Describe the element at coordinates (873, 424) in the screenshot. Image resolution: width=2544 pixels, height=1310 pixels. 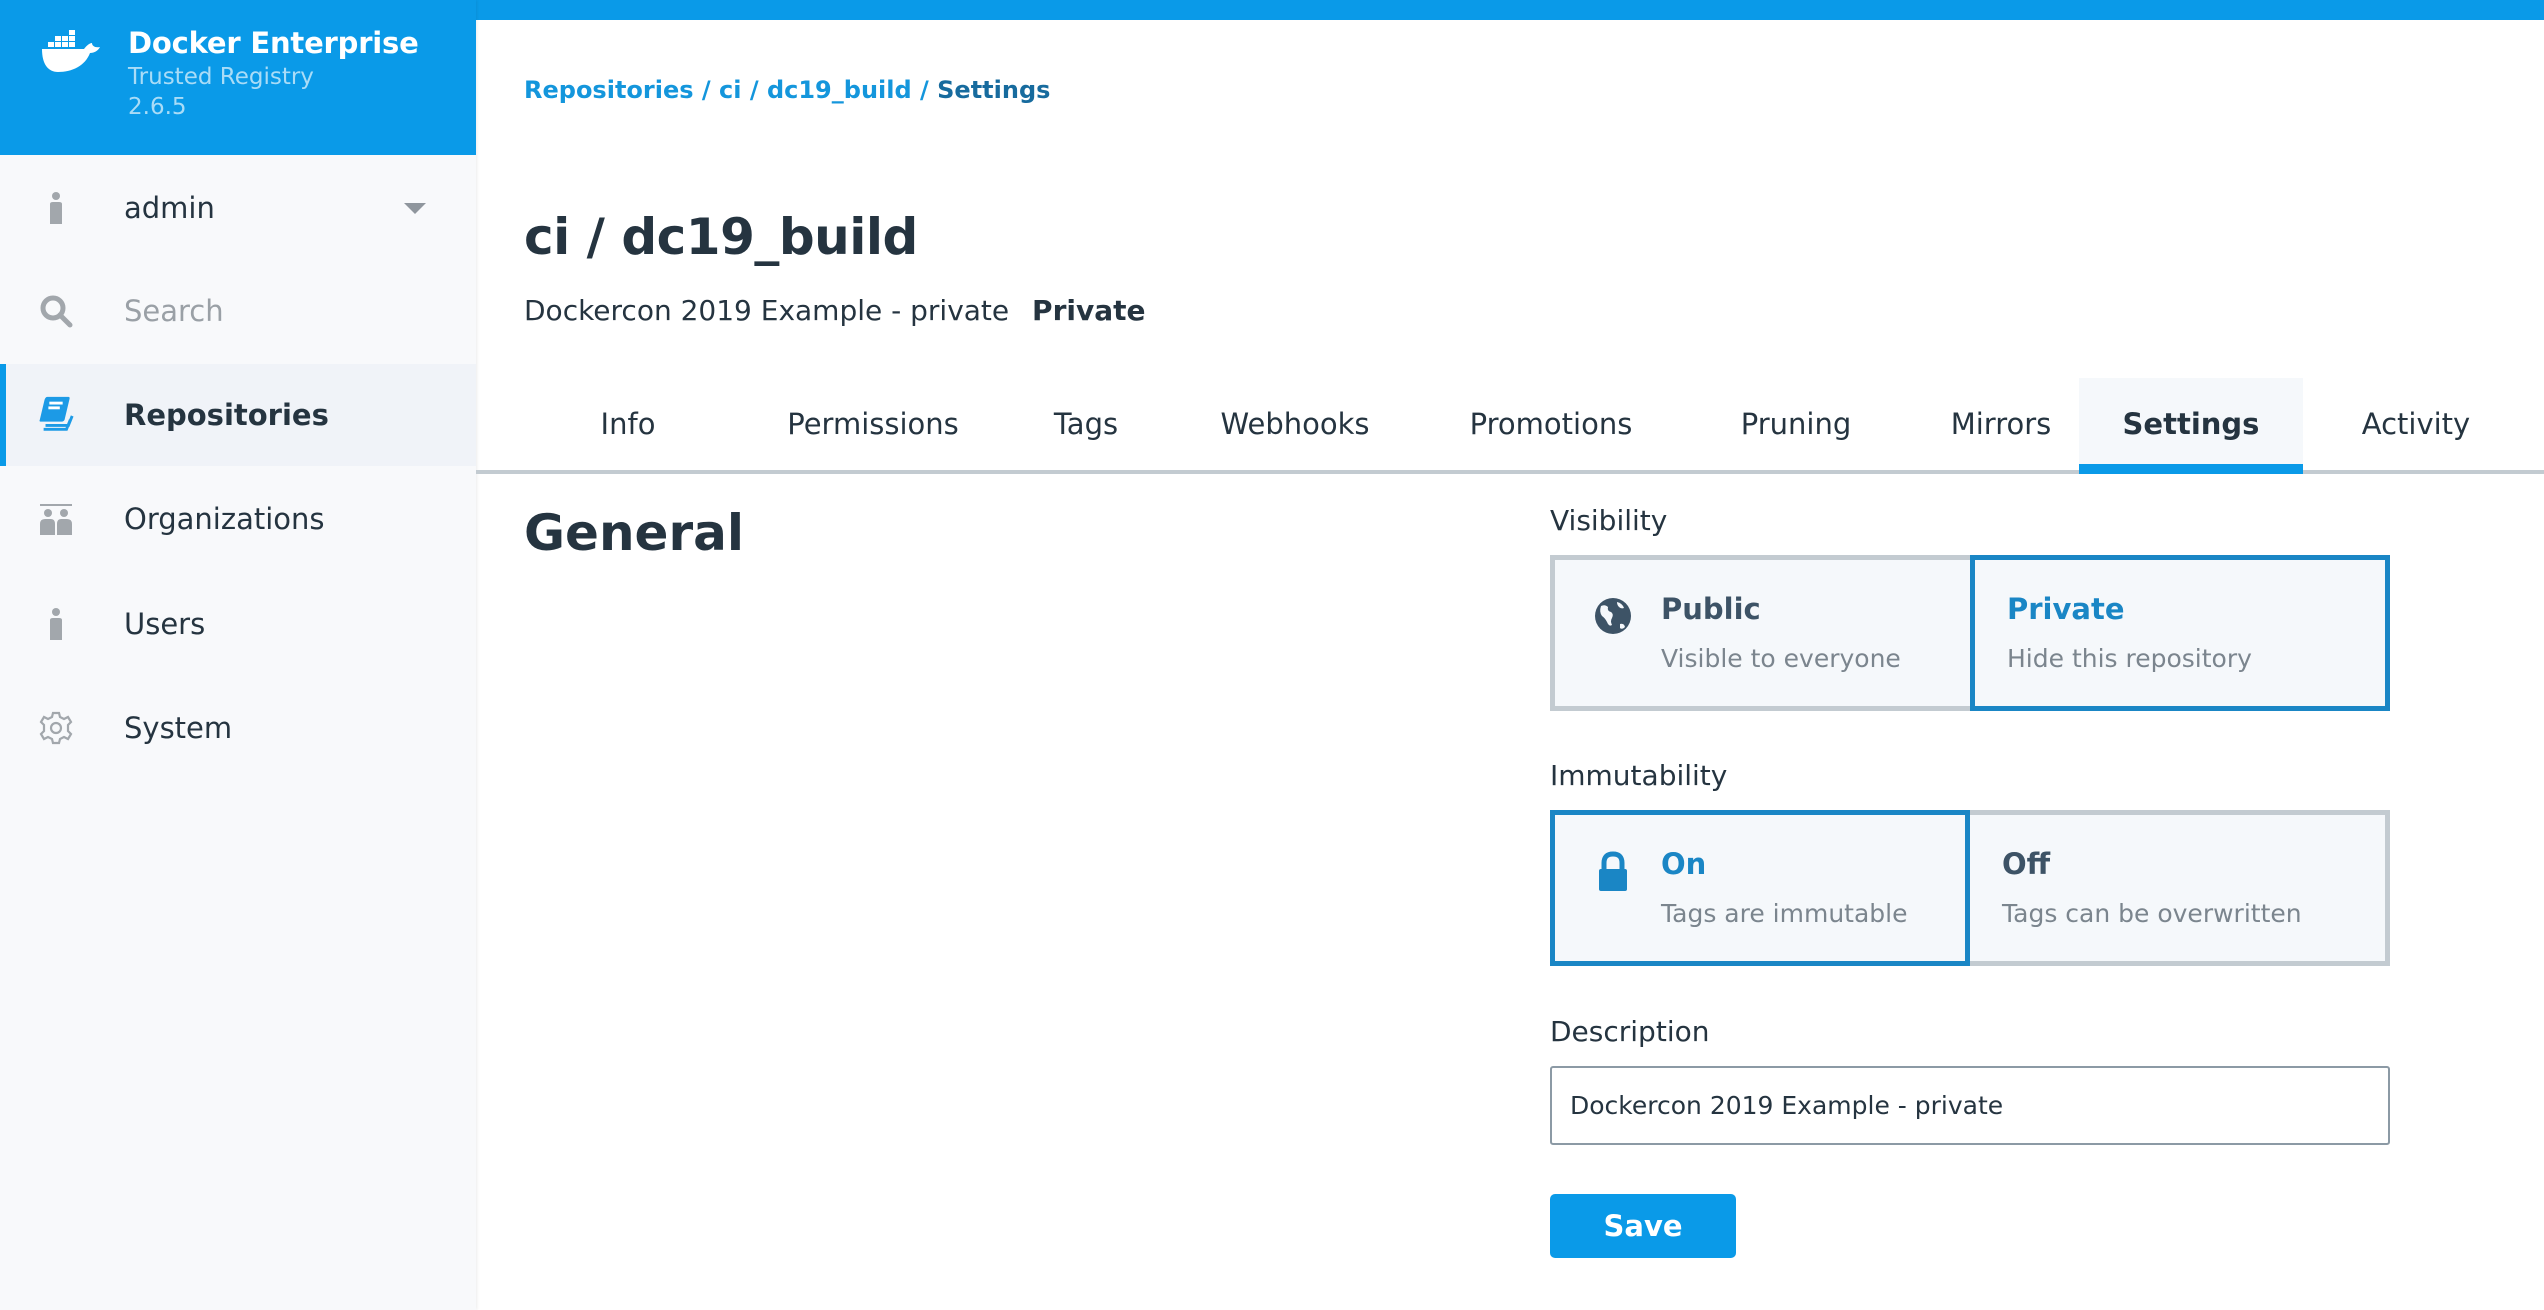
I see `tab-permissions: Permissions` at that location.